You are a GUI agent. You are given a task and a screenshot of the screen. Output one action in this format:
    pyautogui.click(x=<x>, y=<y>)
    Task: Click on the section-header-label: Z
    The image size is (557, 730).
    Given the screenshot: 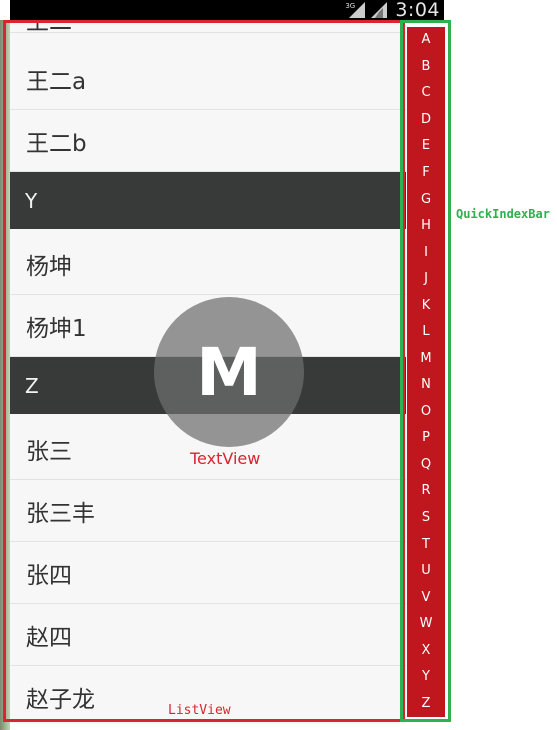 What is the action you would take?
    pyautogui.click(x=32, y=385)
    